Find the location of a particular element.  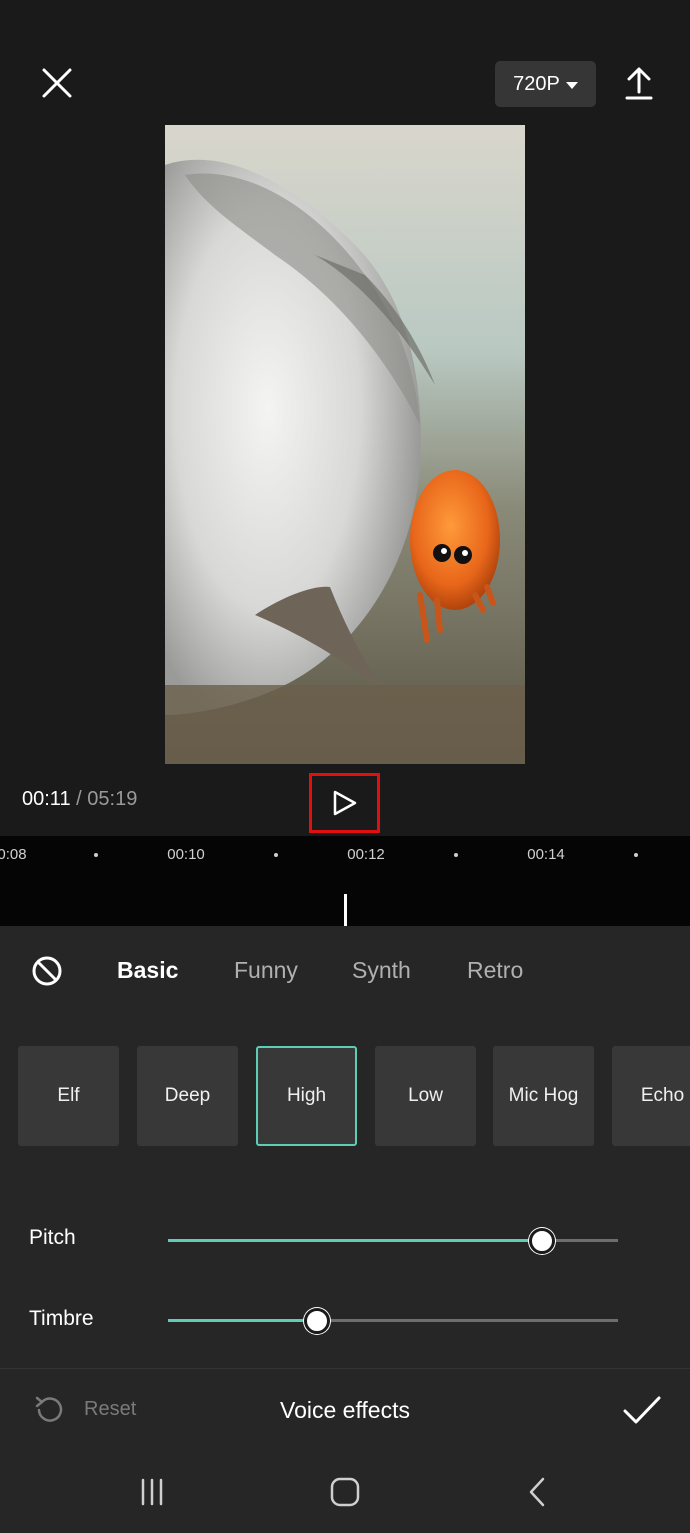

timbre-slider is located at coordinates (393, 1321).